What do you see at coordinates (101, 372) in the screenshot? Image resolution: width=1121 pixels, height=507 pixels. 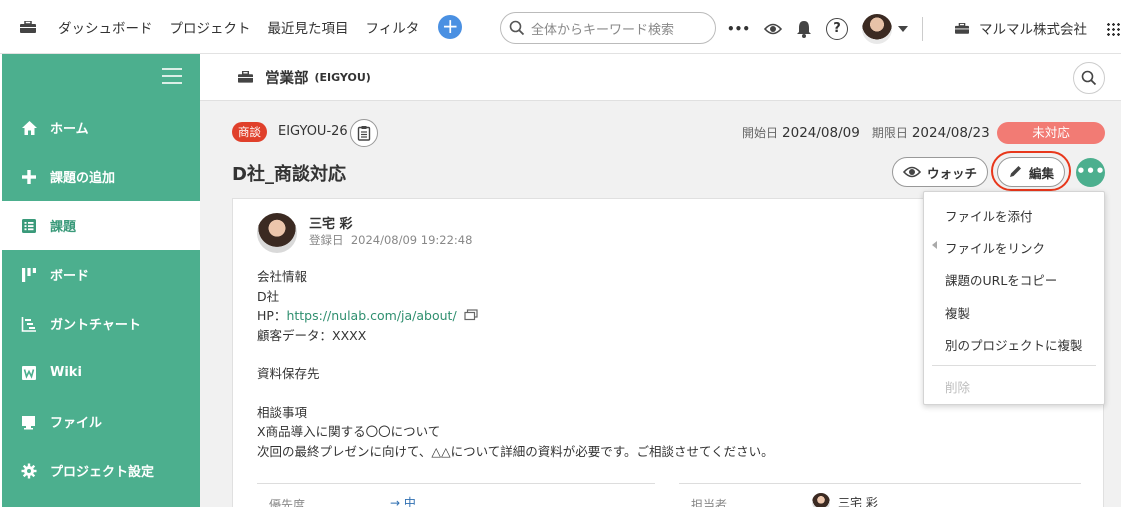 I see `sidebar-item-wiki: Wiki` at bounding box center [101, 372].